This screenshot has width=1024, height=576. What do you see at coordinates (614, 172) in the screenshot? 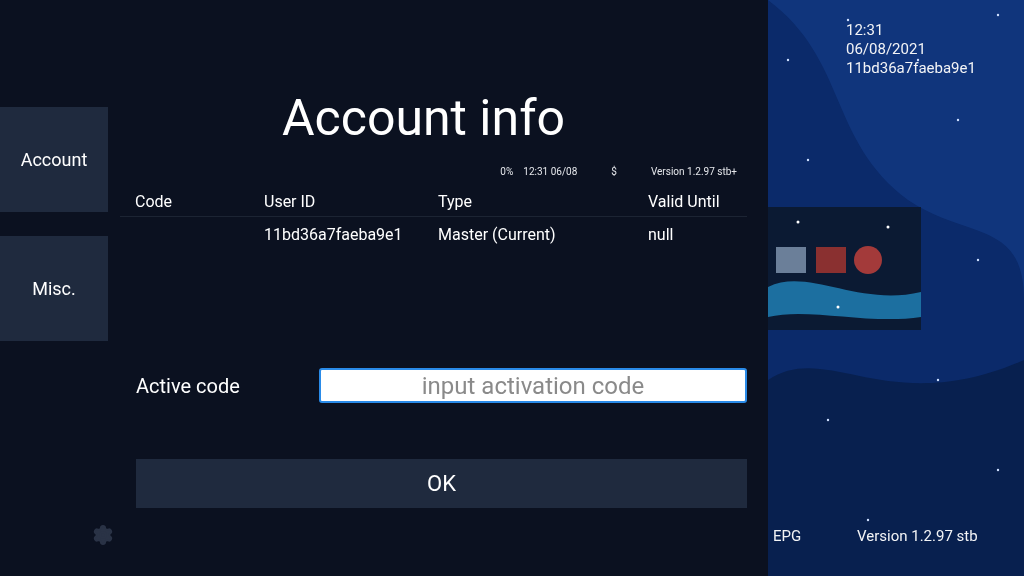
I see `currency-symbol: $` at bounding box center [614, 172].